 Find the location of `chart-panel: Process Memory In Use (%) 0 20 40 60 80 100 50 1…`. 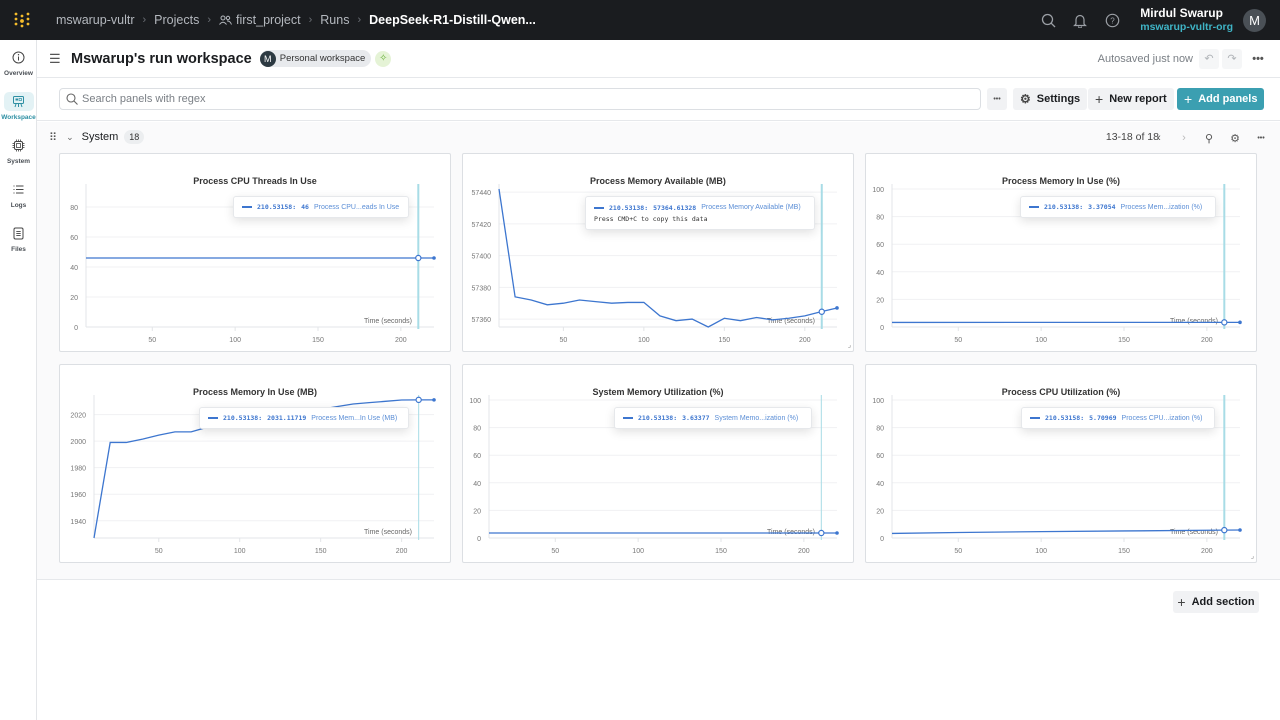

chart-panel: Process Memory In Use (%) 0 20 40 60 80 100 50 1… is located at coordinates (1061, 252).